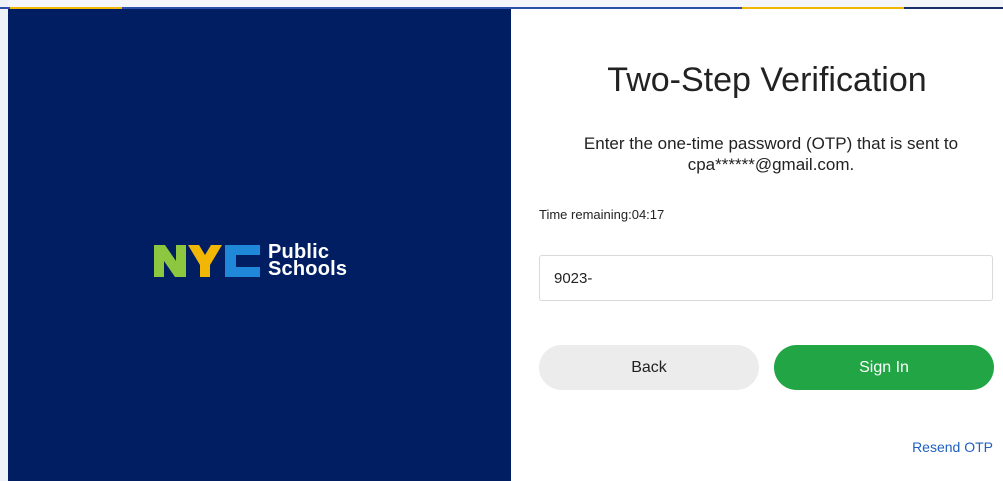 The height and width of the screenshot is (481, 1003). I want to click on nyc-public-schools-logo: Public Schools, so click(249, 261).